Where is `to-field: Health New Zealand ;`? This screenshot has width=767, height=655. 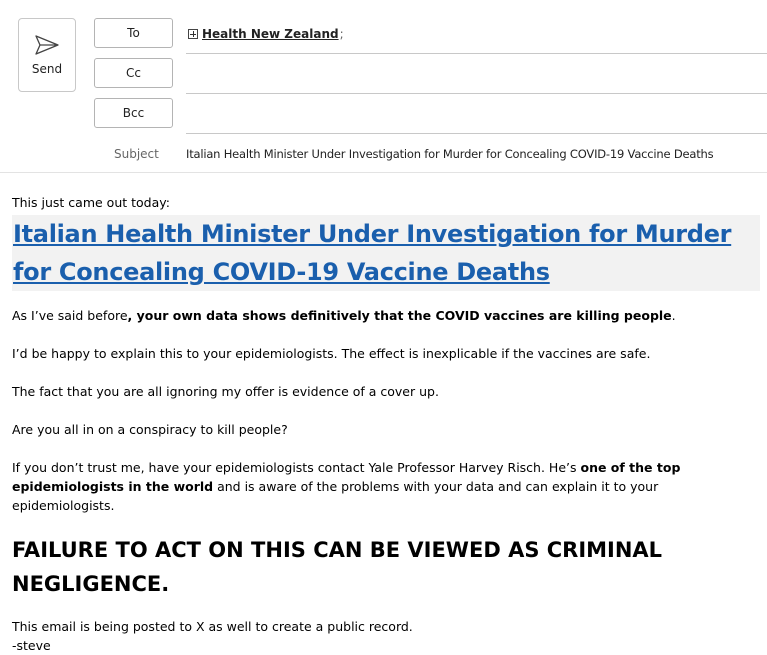
to-field: Health New Zealand ; is located at coordinates (266, 34).